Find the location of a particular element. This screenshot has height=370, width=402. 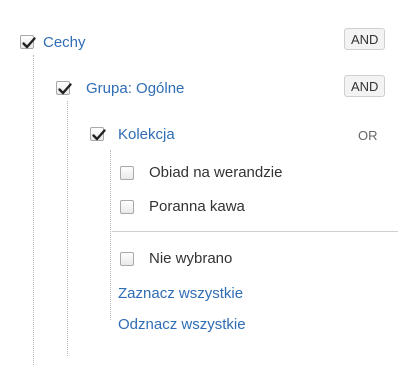

tree-guide-root is located at coordinates (33, 210).